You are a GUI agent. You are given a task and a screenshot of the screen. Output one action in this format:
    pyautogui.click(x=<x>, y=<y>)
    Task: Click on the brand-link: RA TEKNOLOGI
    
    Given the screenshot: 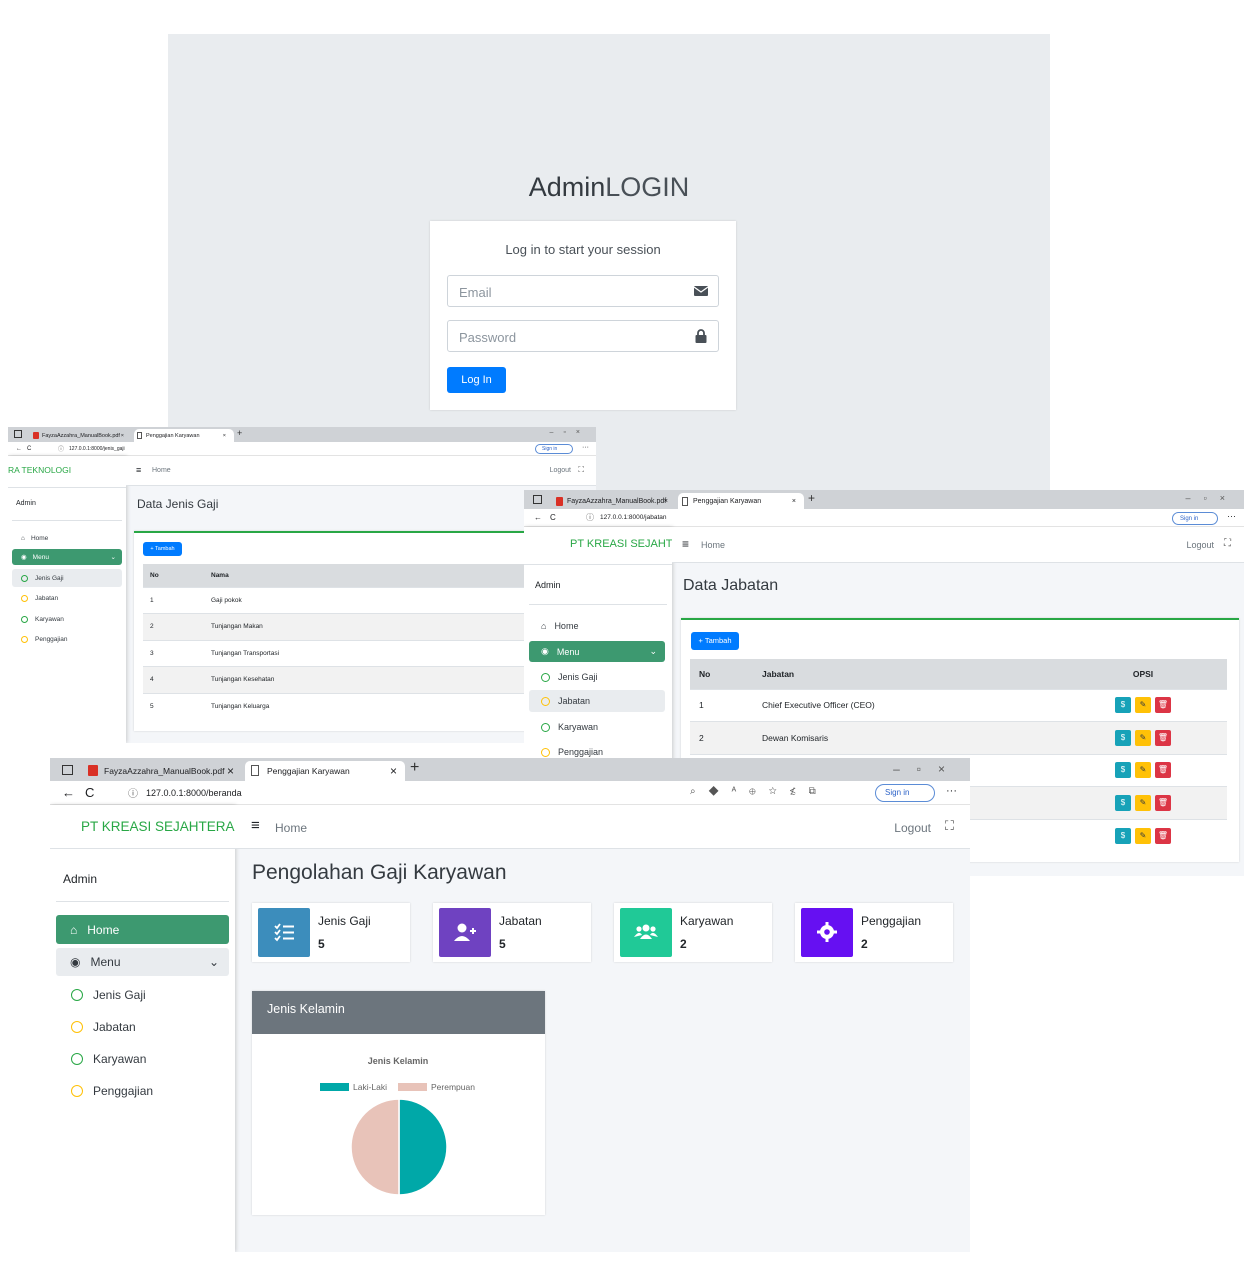 What is the action you would take?
    pyautogui.click(x=67, y=472)
    